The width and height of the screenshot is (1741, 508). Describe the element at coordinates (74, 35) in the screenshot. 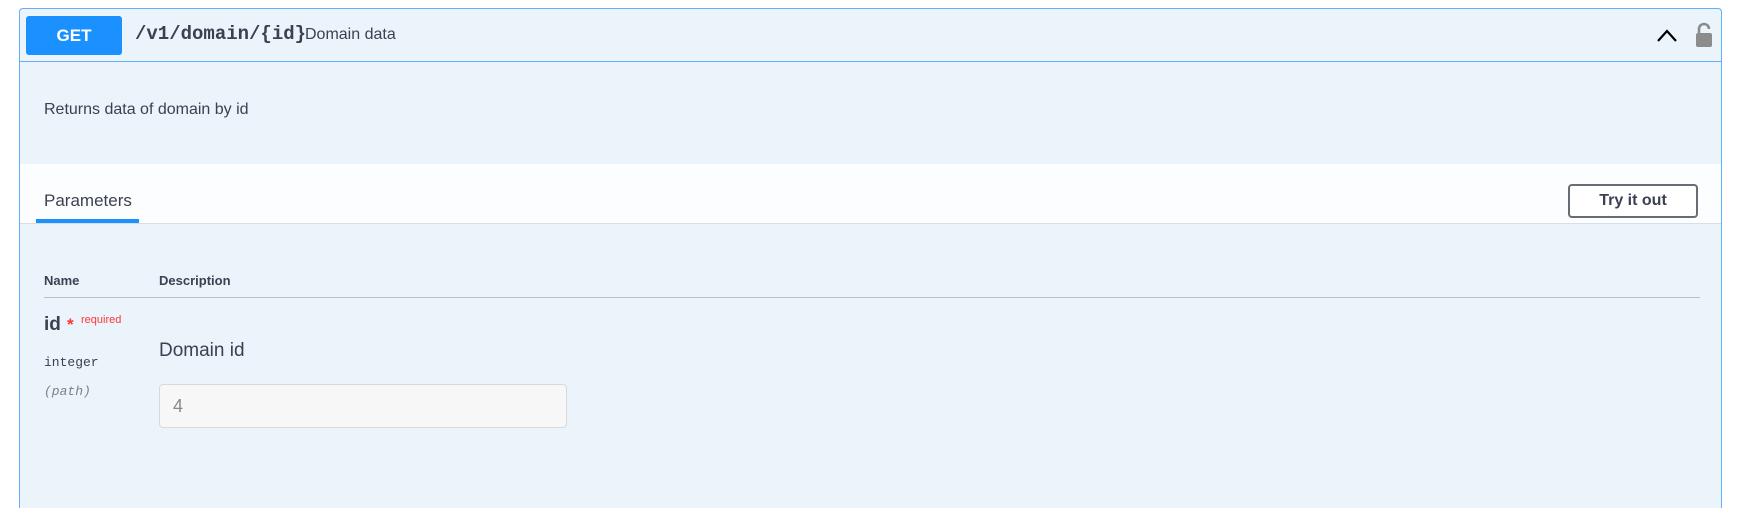

I see `method-badge: GET` at that location.